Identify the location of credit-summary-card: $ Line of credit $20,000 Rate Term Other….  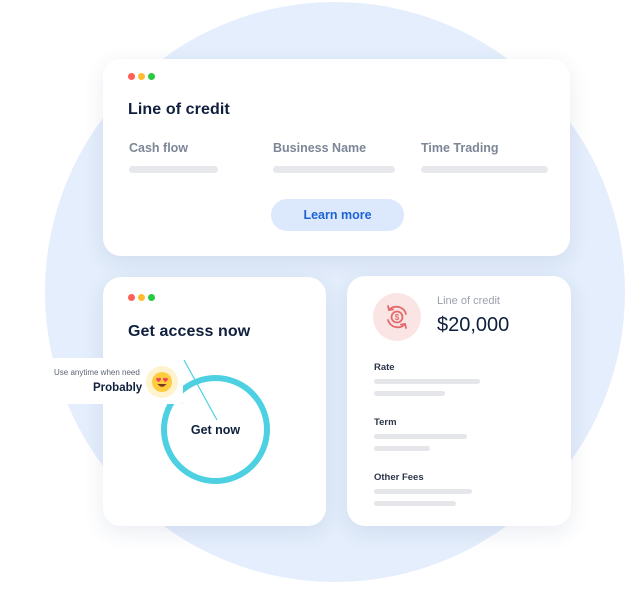
(459, 401).